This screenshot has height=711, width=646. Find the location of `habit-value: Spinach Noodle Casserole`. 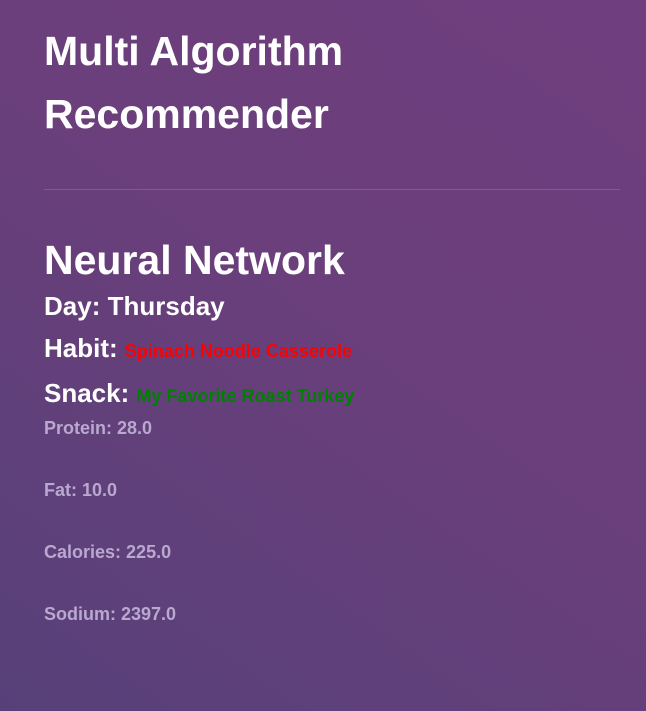

habit-value: Spinach Noodle Casserole is located at coordinates (238, 351).